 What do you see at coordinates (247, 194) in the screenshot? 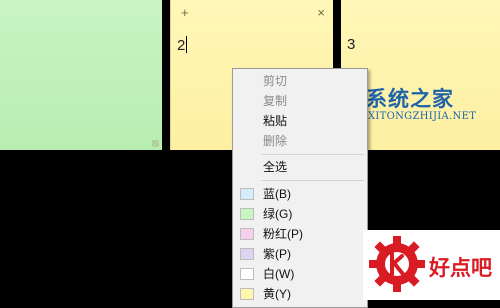
I see `blue-swatch-icon` at bounding box center [247, 194].